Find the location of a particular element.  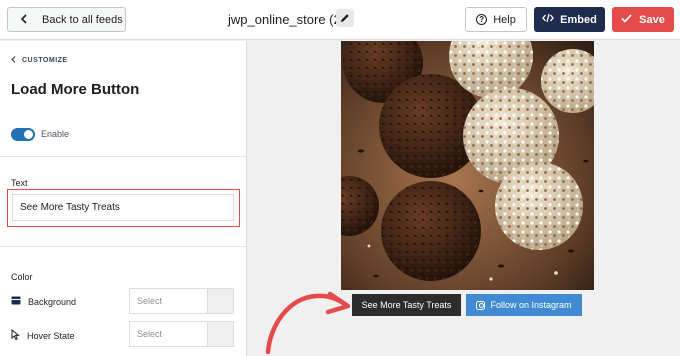

follow-button-label: Follow on Instagram is located at coordinates (531, 305).